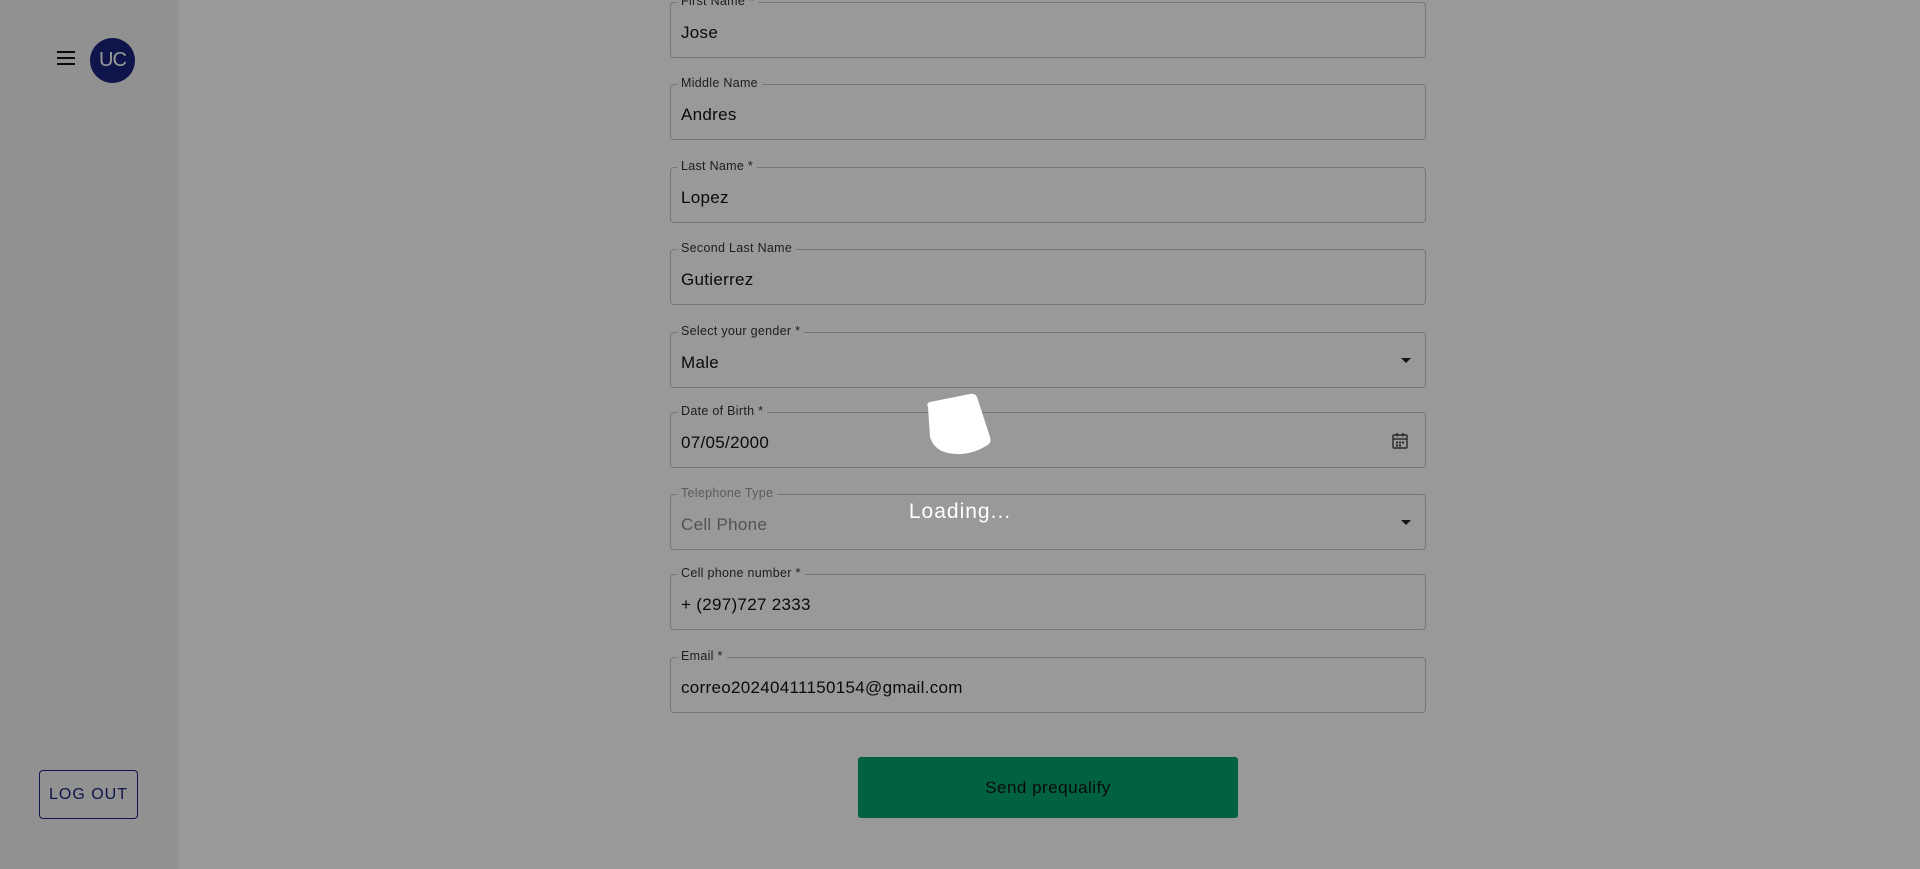  What do you see at coordinates (959, 424) in the screenshot?
I see `loading-spinner-icon` at bounding box center [959, 424].